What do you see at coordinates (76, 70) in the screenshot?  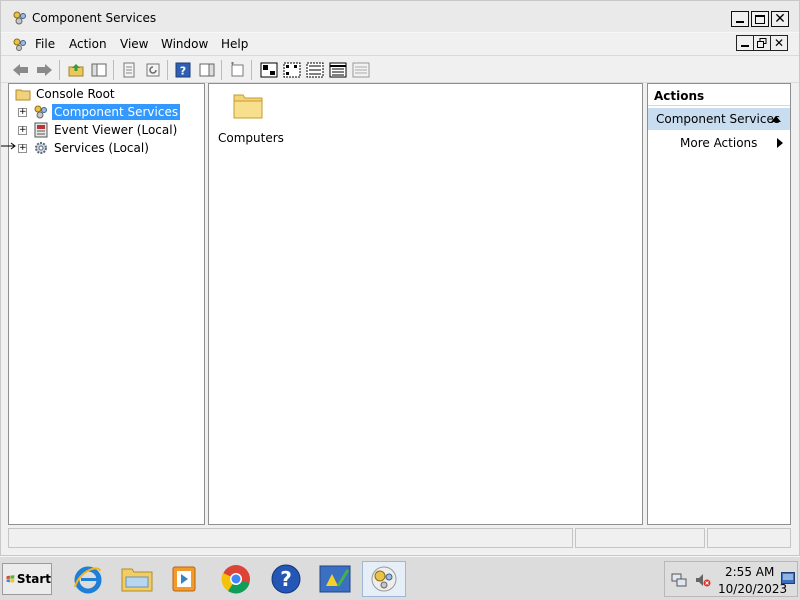 I see `up-one-level-button` at bounding box center [76, 70].